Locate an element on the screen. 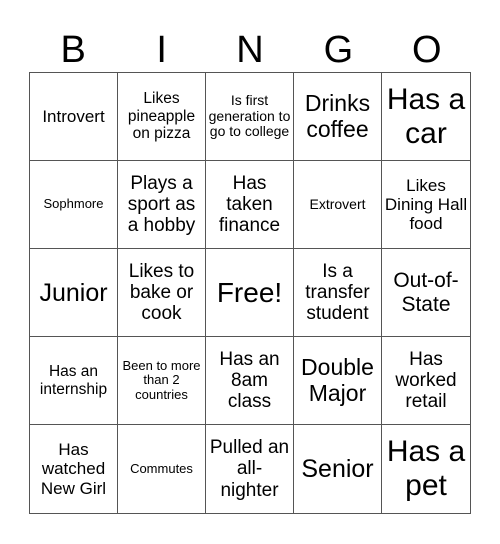 This screenshot has height=544, width=500. bingo-cell: Likes pineapple on pizza is located at coordinates (162, 117).